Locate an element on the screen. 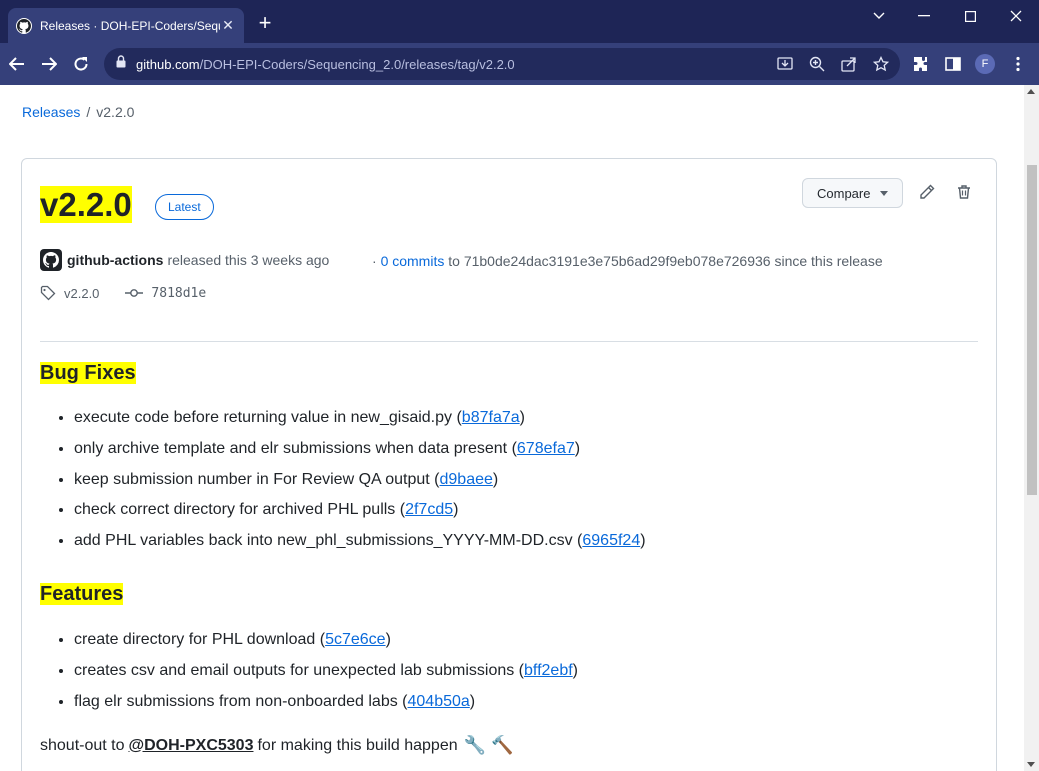  commits-link: 0 commits is located at coordinates (413, 261).